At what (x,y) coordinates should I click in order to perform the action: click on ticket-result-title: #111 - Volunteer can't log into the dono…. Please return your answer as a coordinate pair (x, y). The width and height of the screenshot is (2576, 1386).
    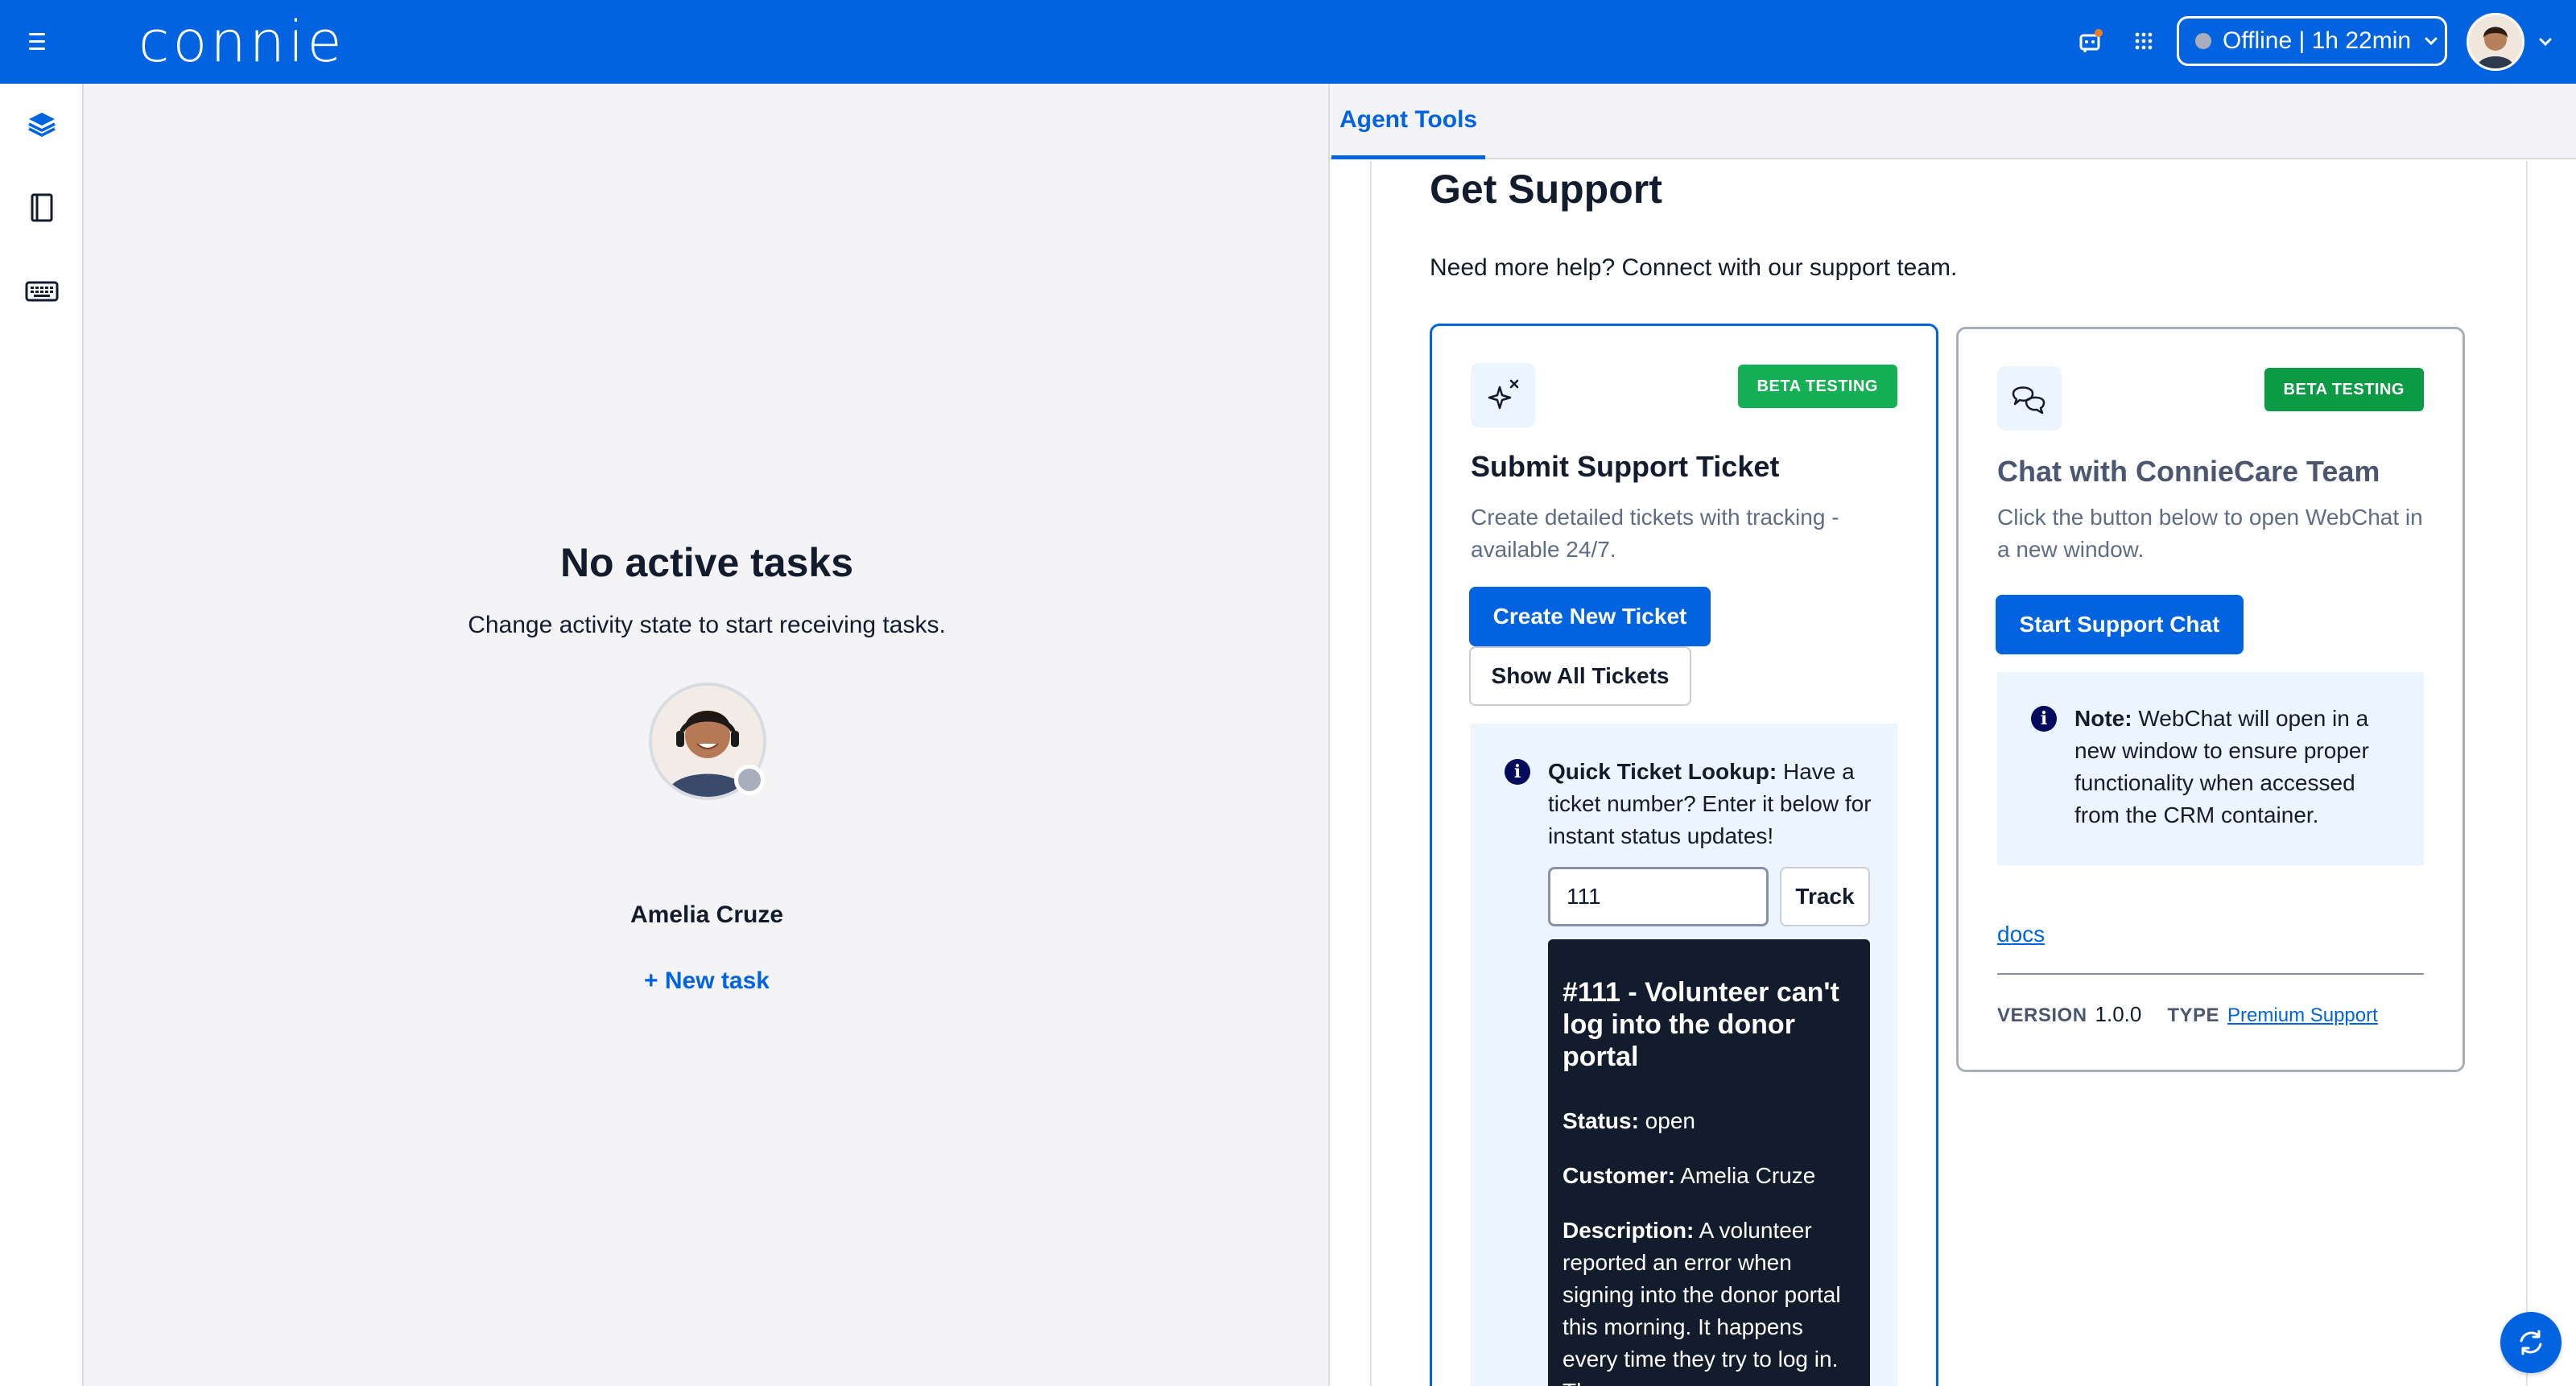
    Looking at the image, I should click on (1701, 1024).